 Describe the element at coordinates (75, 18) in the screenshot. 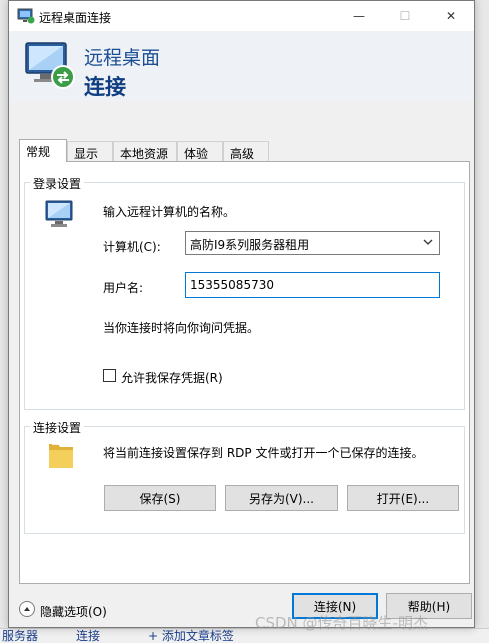

I see `window-title: 远程桌面连接` at that location.